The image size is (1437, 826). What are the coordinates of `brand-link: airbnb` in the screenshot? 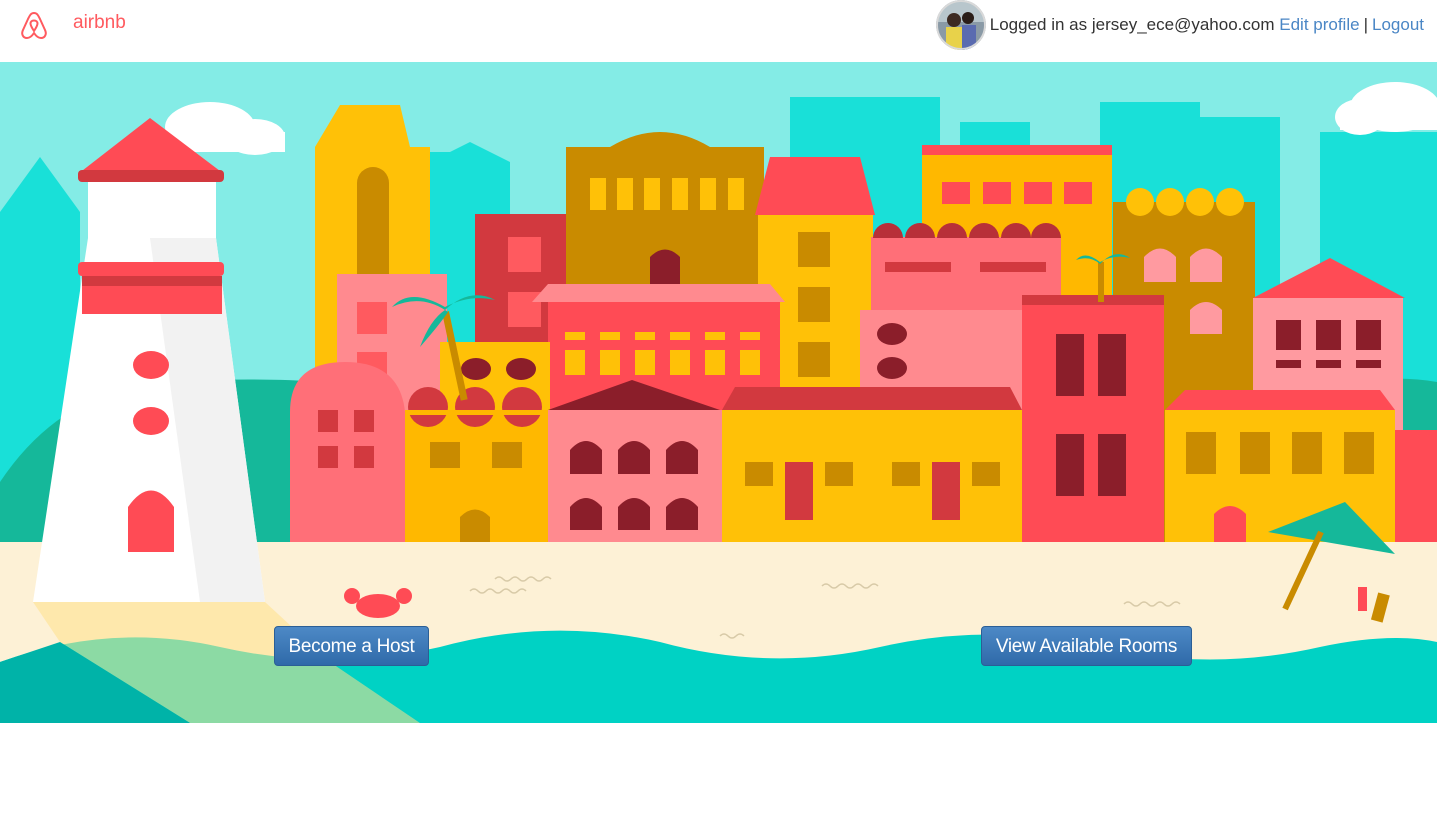 It's located at (99, 23).